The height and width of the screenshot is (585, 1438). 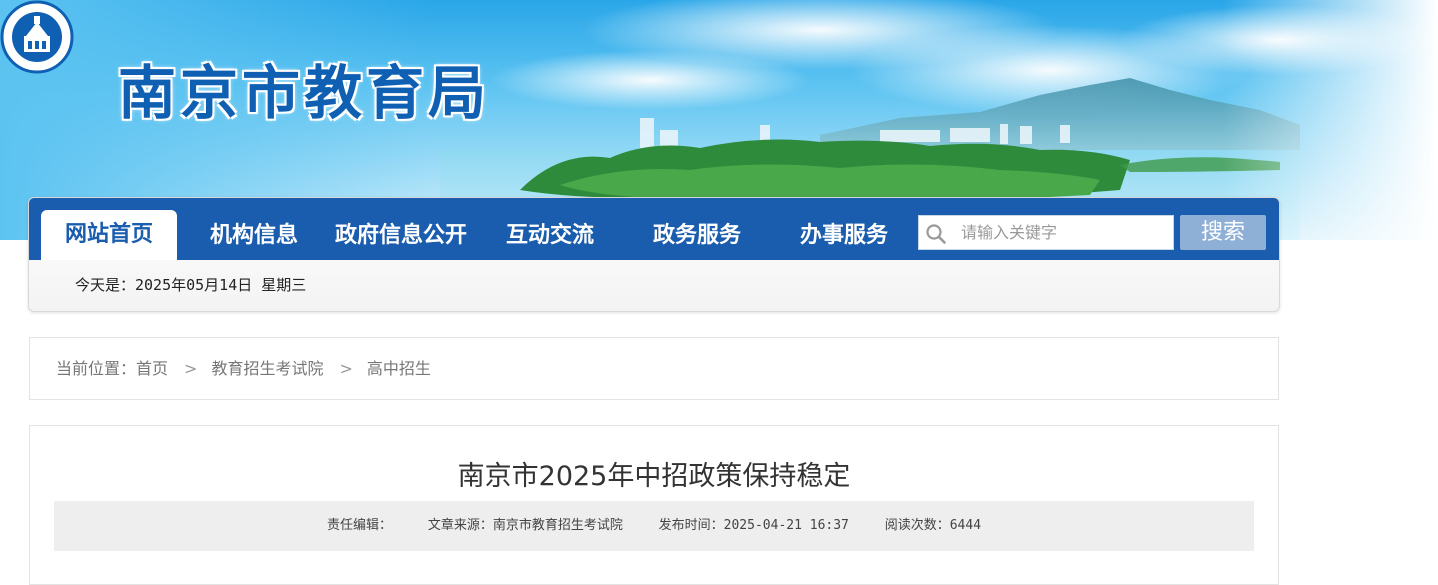 What do you see at coordinates (401, 229) in the screenshot?
I see `nav-item-gov-info-public: 政府信息公开` at bounding box center [401, 229].